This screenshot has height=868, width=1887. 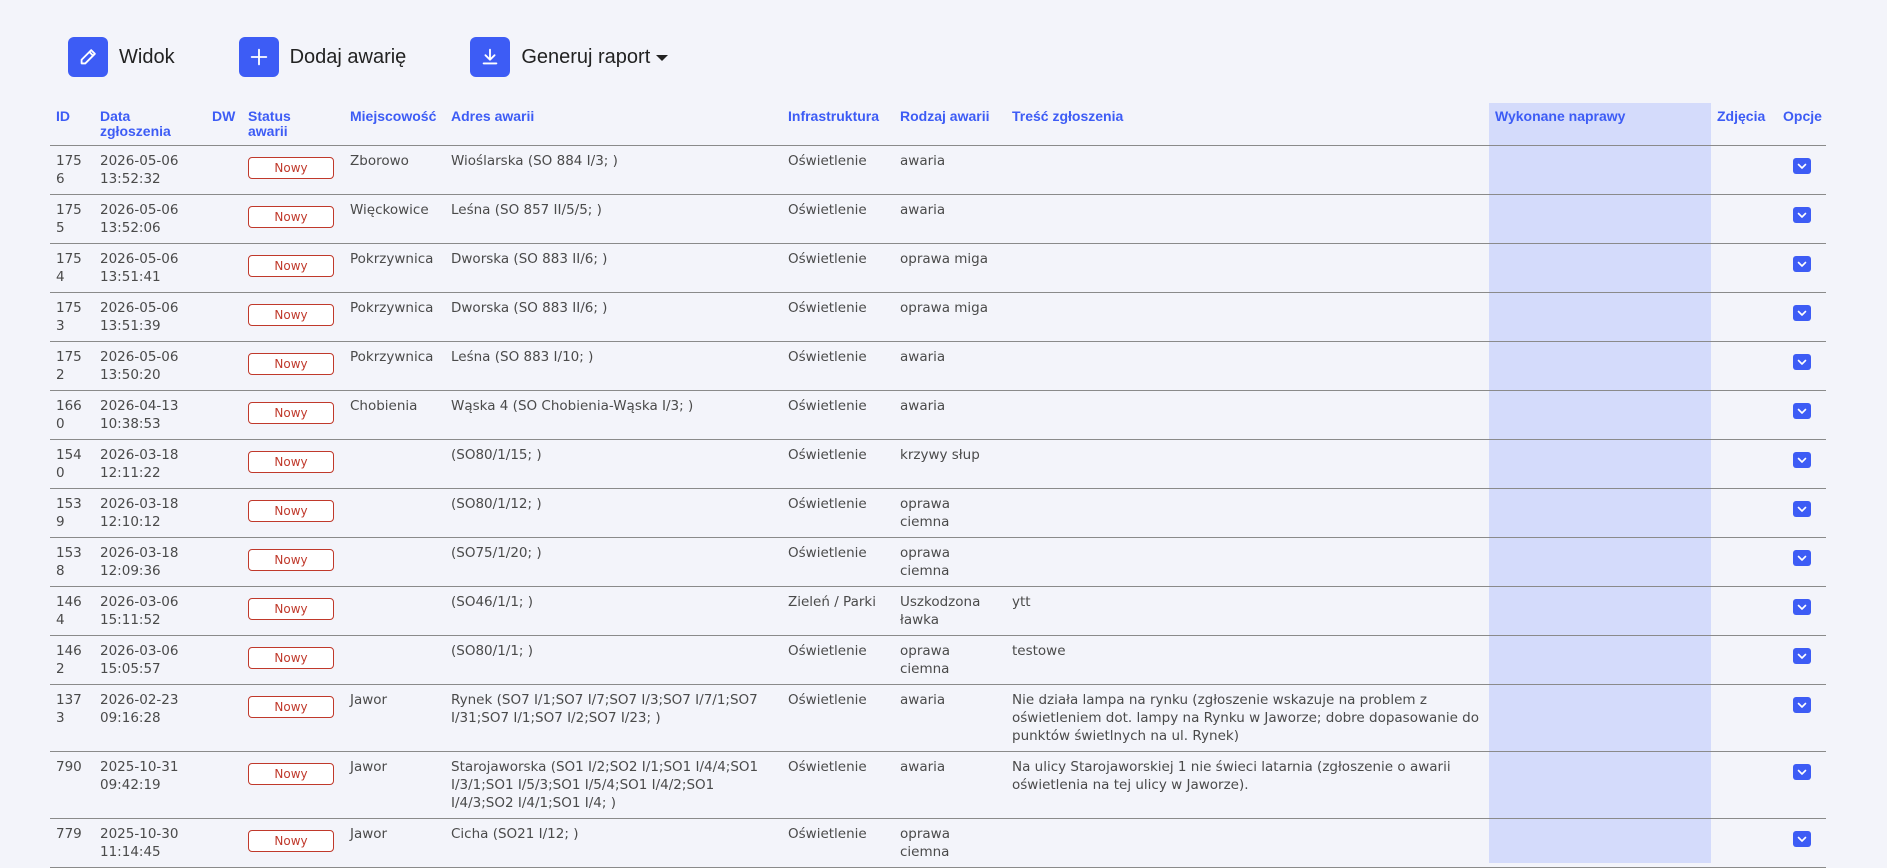 I want to click on cell-date-time: 10:38:53, so click(x=130, y=424).